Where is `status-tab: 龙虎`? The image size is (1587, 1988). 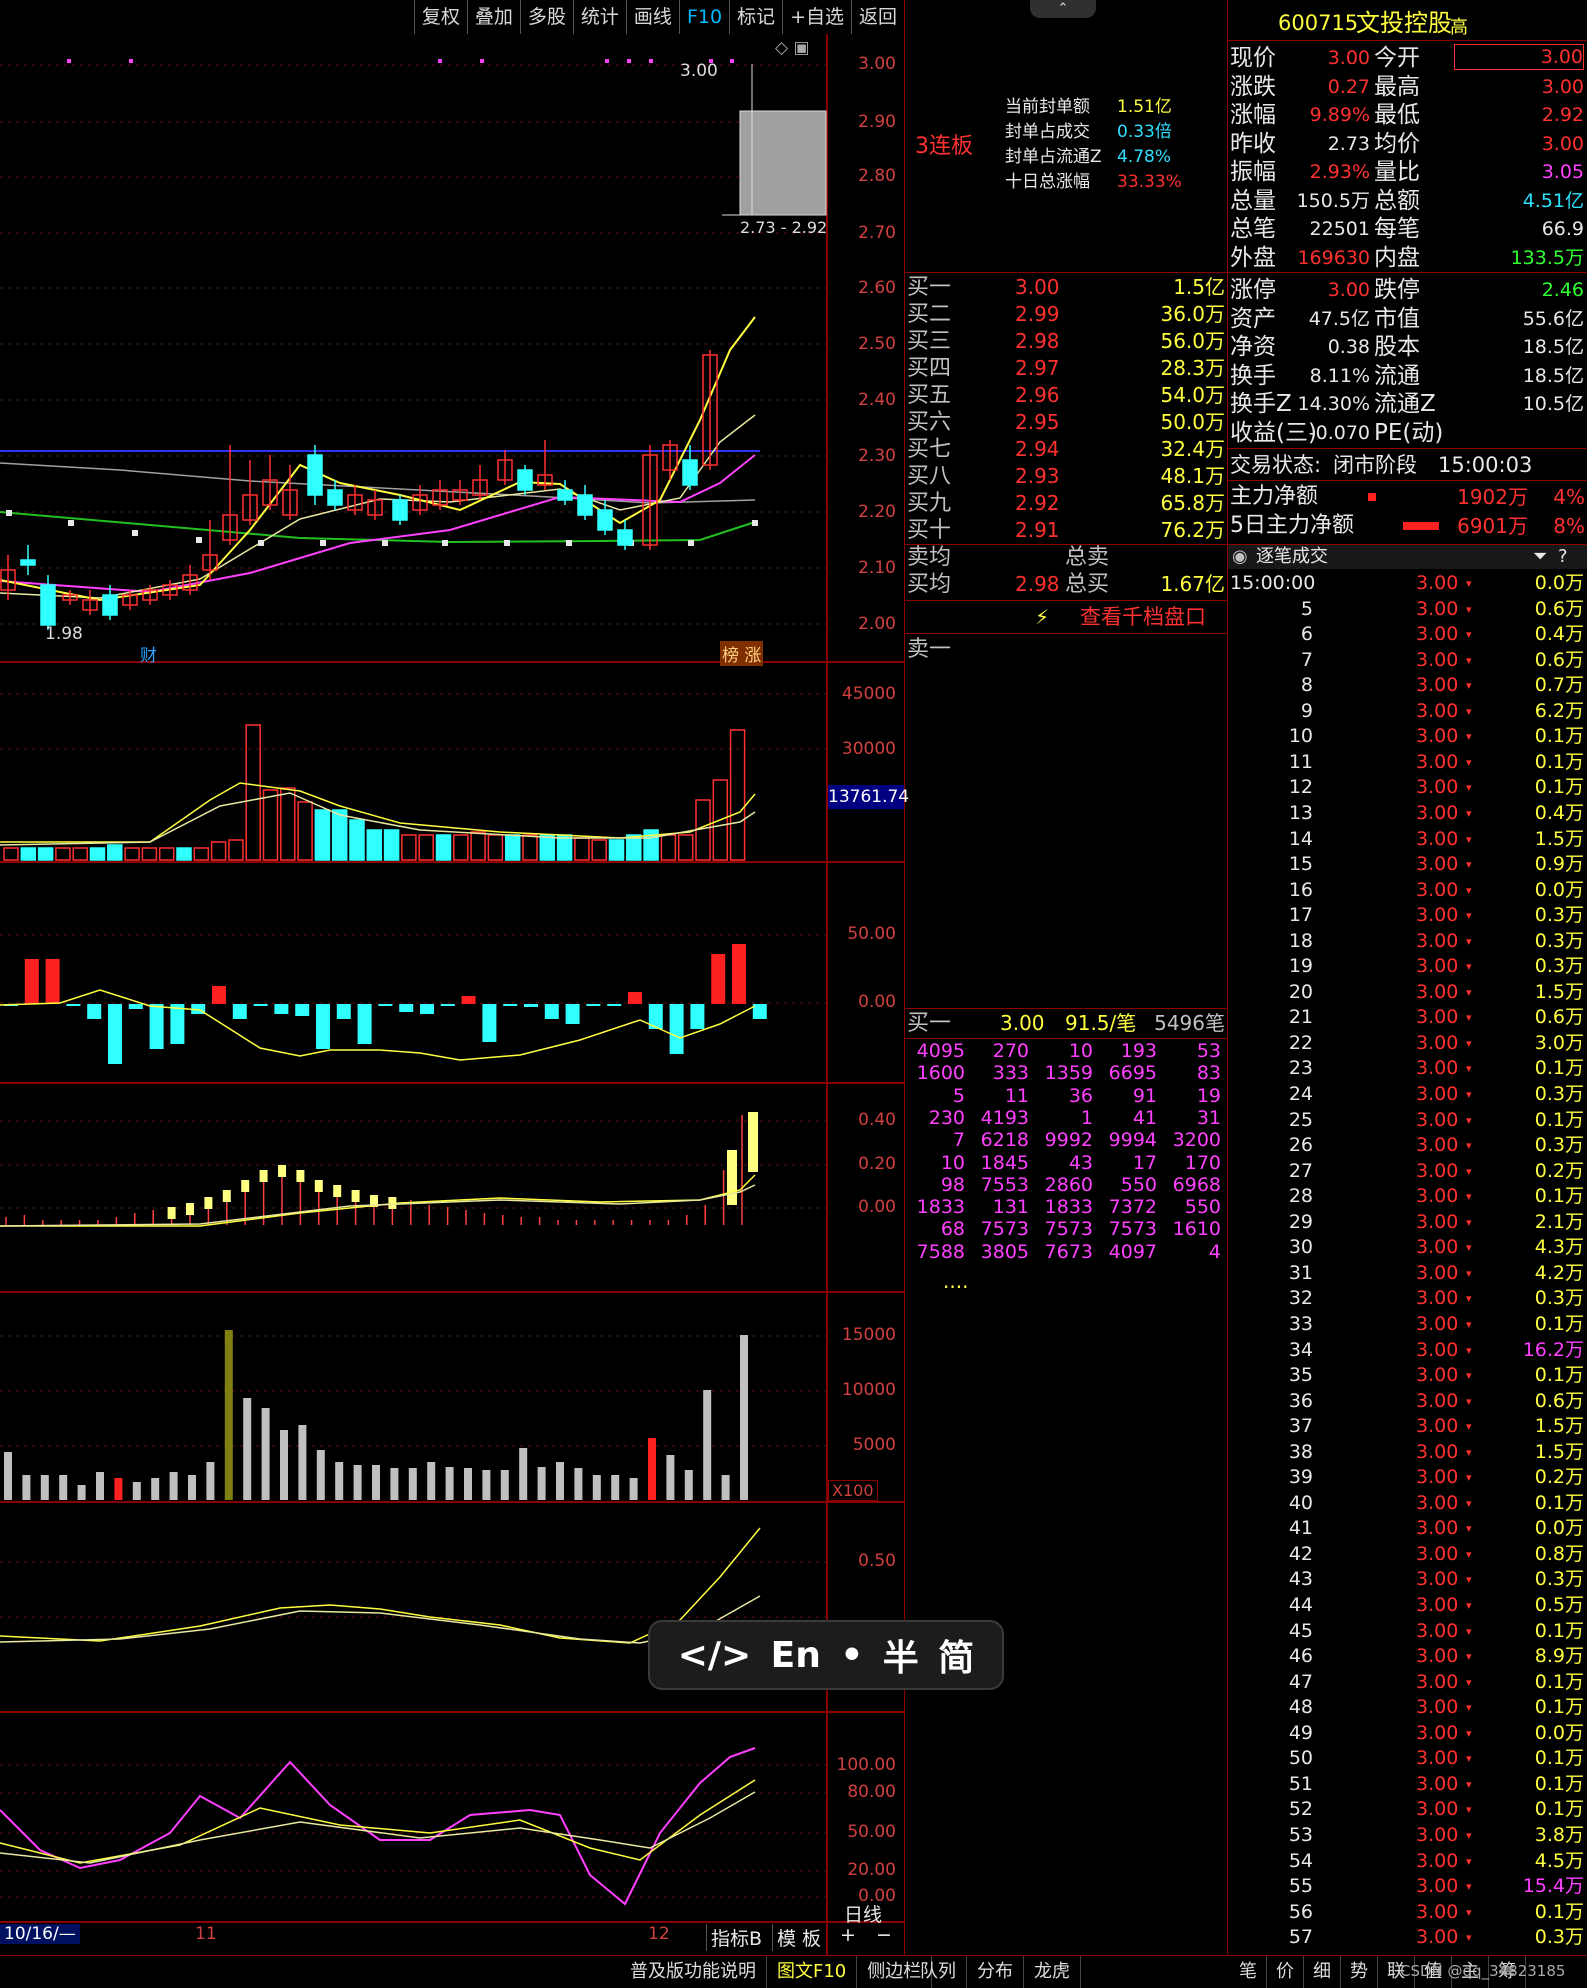 status-tab: 龙虎 is located at coordinates (1052, 1972).